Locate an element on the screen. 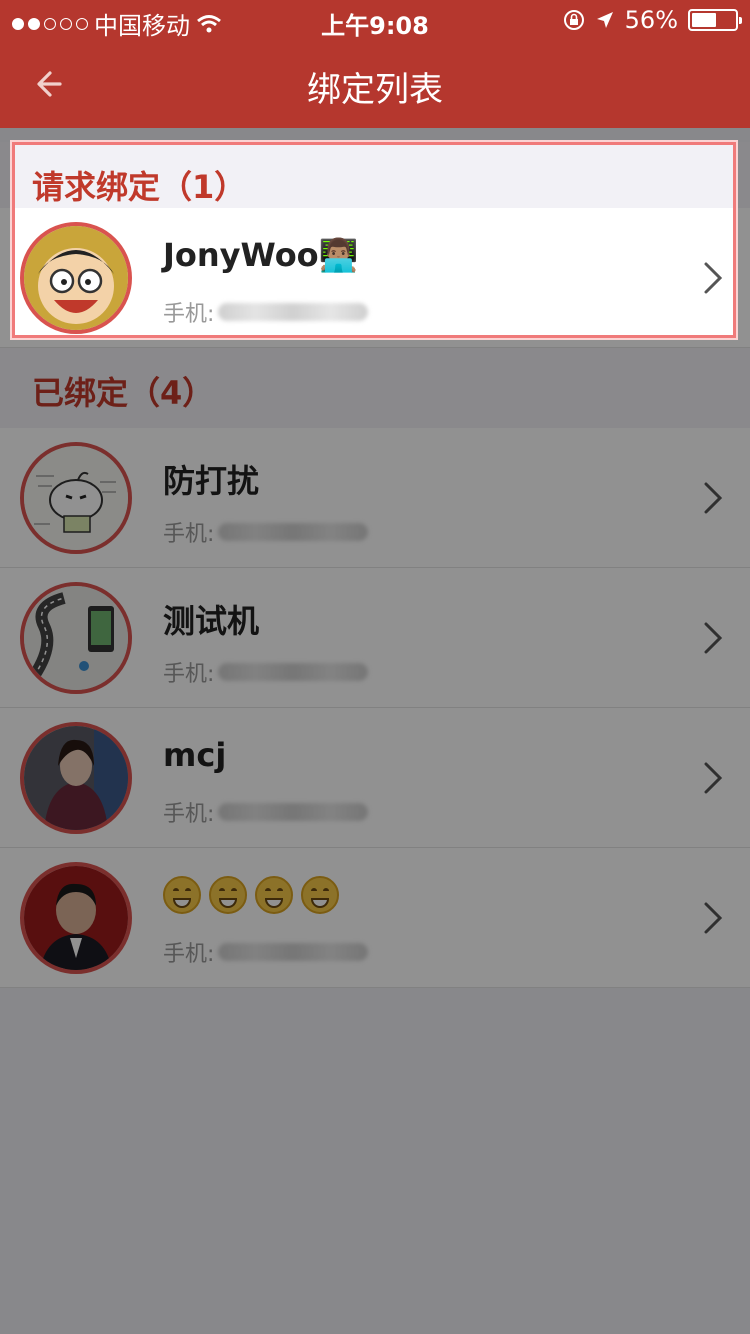 The image size is (750, 1334). navigation-bar: 绑定列表 is located at coordinates (375, 84).